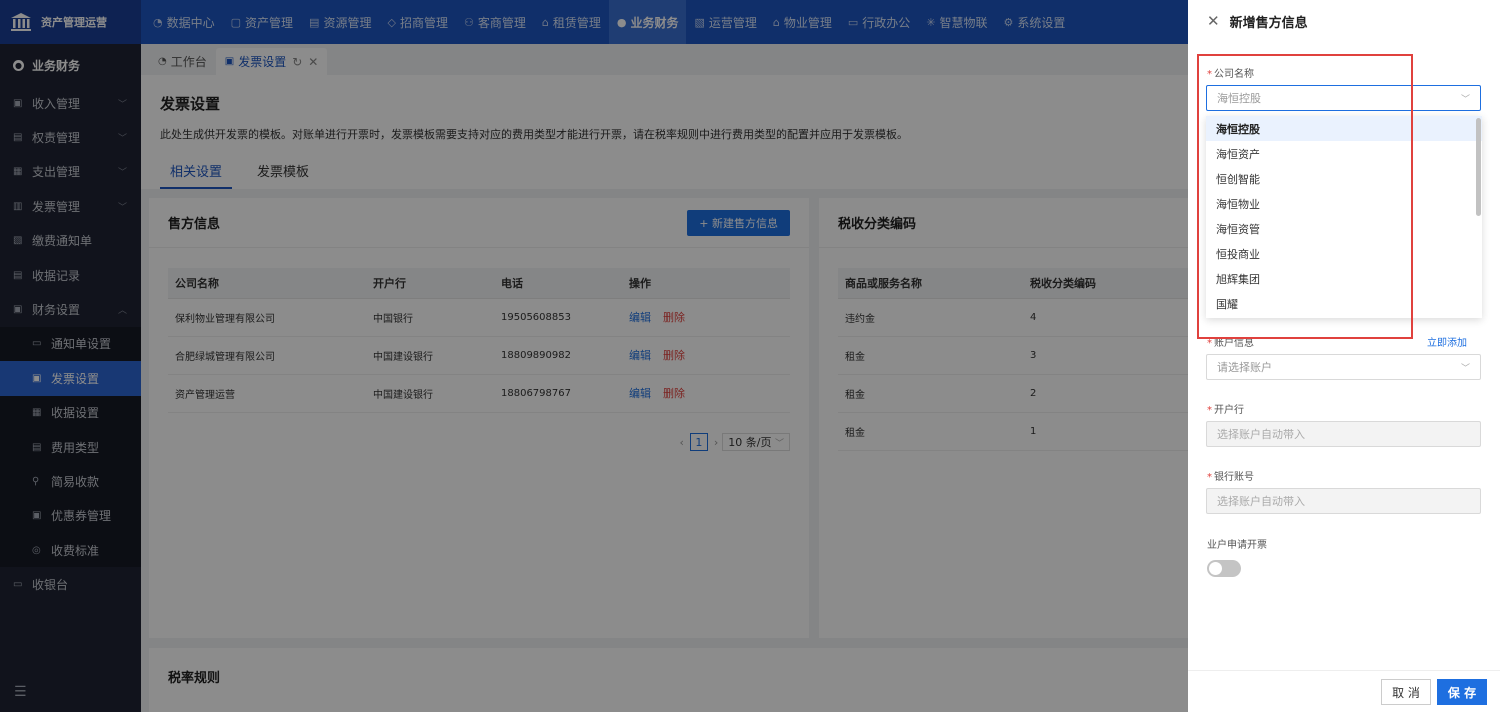 Image resolution: width=1500 pixels, height=712 pixels. Describe the element at coordinates (1344, 691) in the screenshot. I see `drawer-footer: 取 消 保 存` at that location.